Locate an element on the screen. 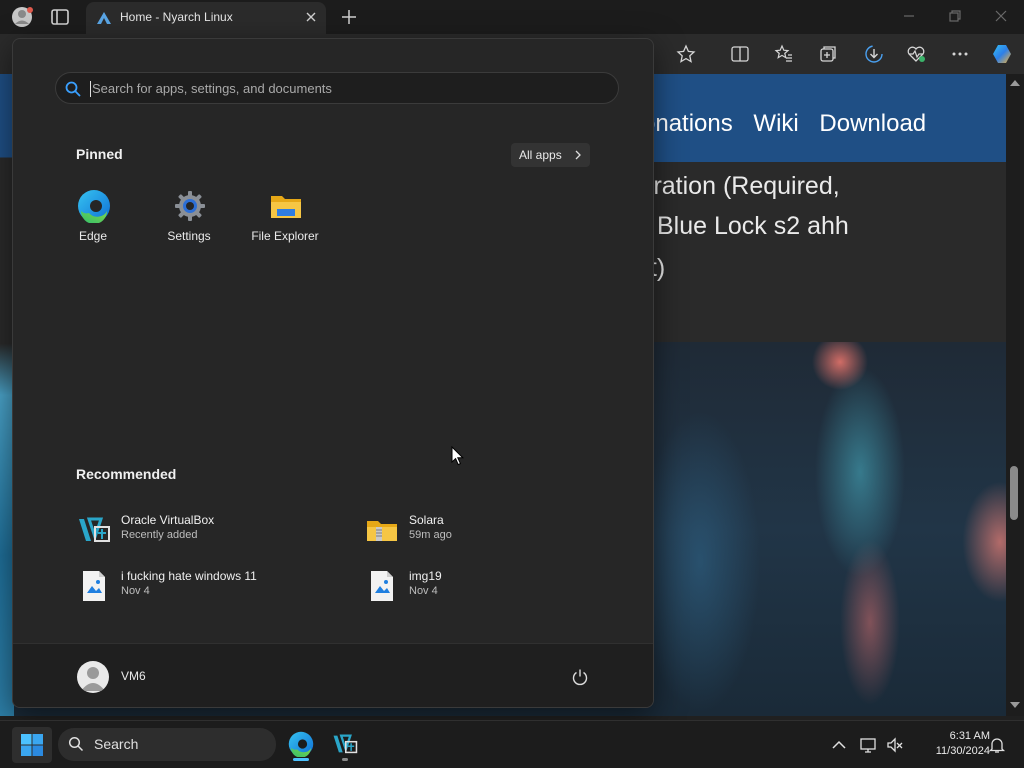 The width and height of the screenshot is (1024, 768). all-apps-label: All apps is located at coordinates (540, 155).